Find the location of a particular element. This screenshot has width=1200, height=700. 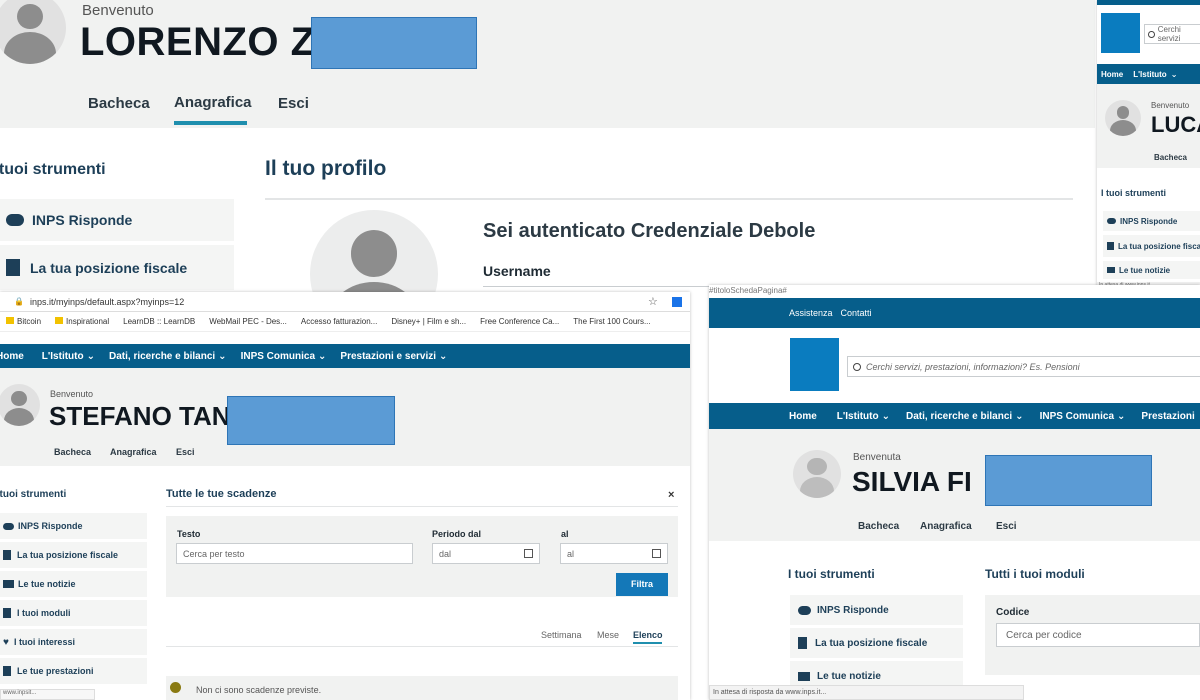

view-tab-mese: Mese is located at coordinates (608, 635).